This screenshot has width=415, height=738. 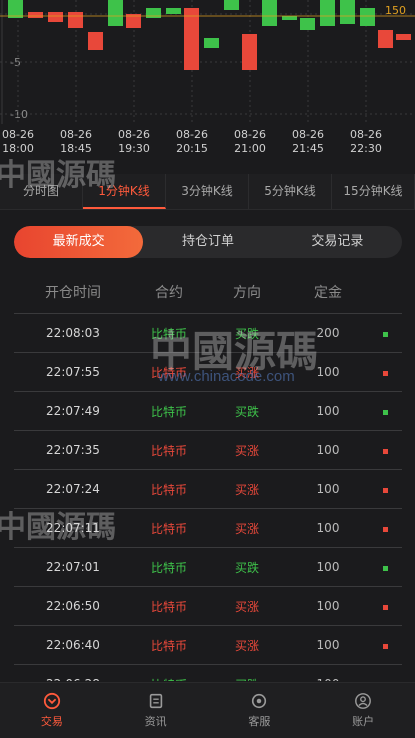 I want to click on table-row: 22:08:03 比特币 买跌 200, so click(x=208, y=332).